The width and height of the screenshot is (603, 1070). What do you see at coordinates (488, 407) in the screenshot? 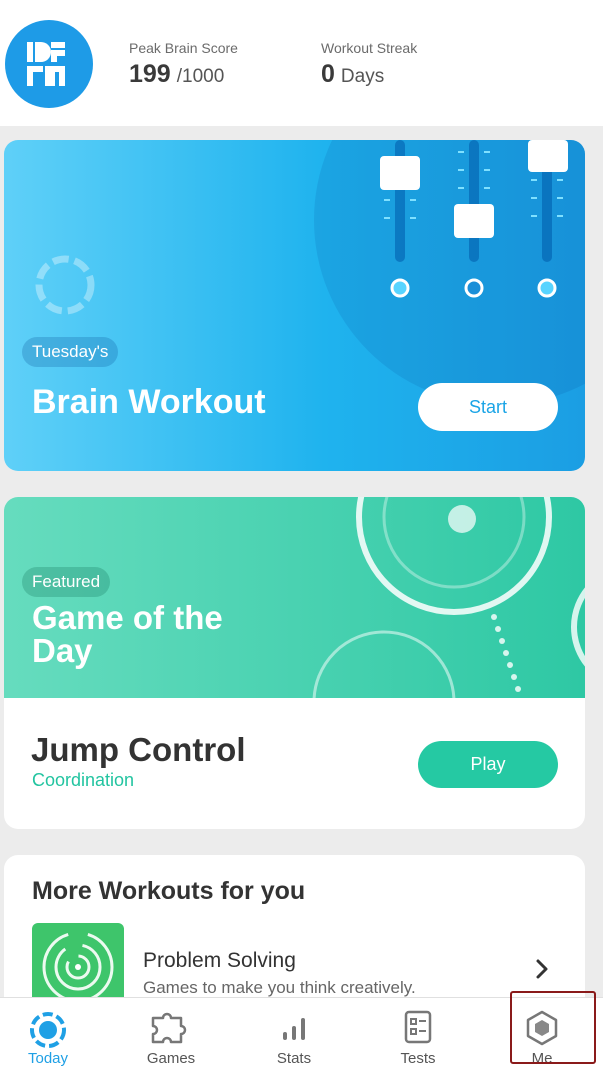
I see `start-button: Start` at bounding box center [488, 407].